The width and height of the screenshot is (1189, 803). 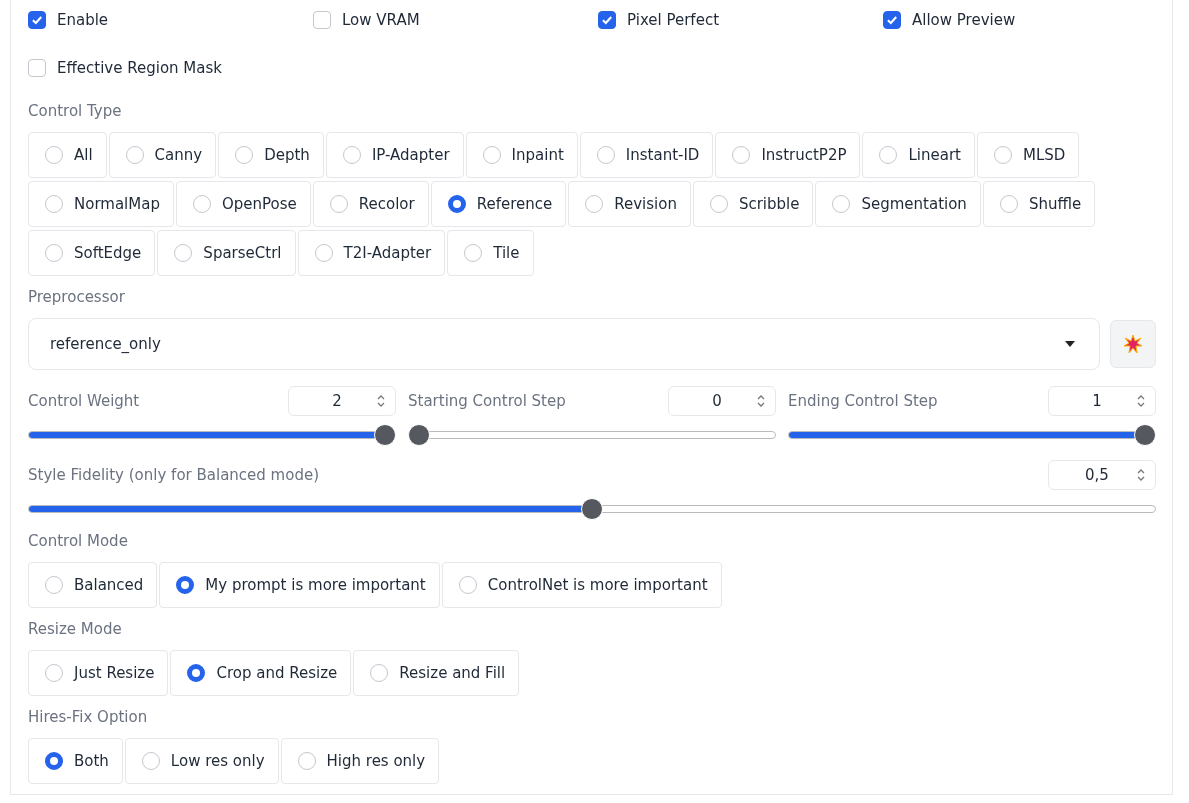 I want to click on radio-option: InstructP2P, so click(x=788, y=155).